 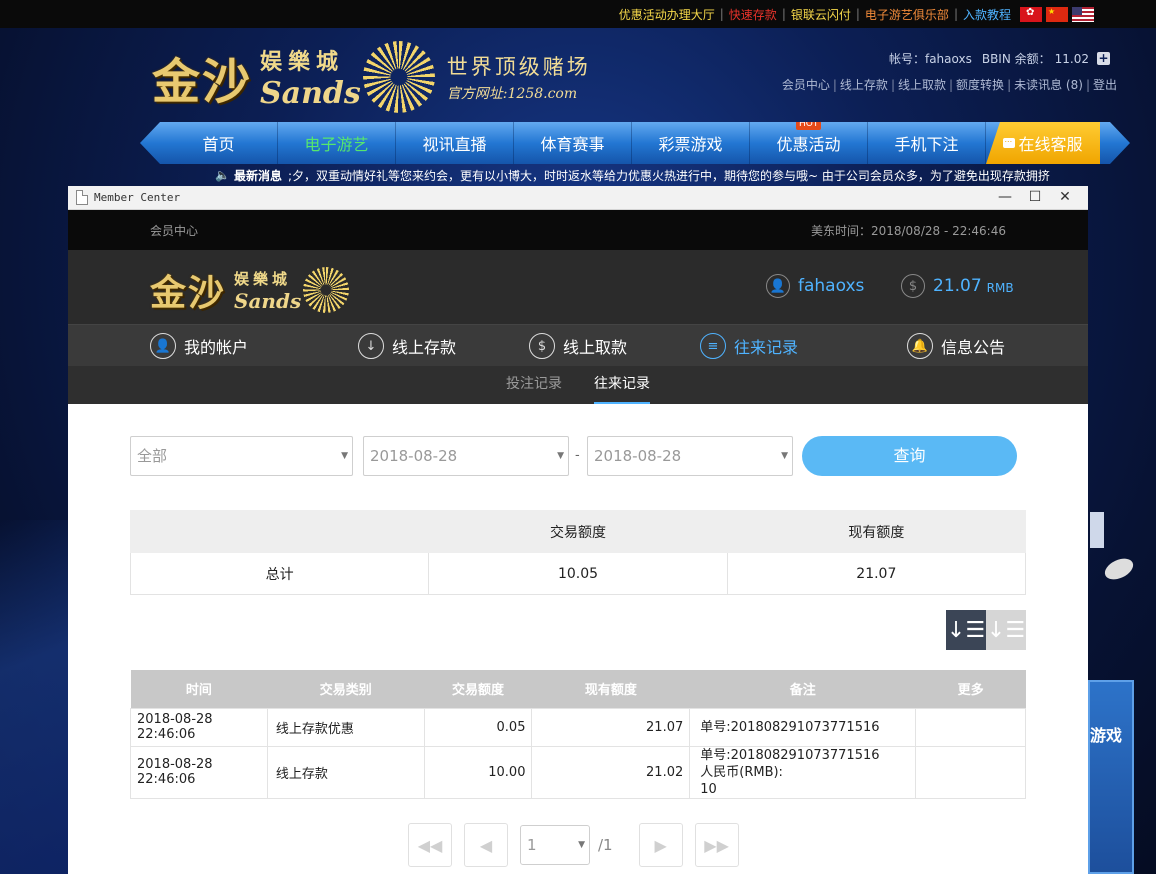 I want to click on mc-logo-stack: 娱樂城 Sands, so click(x=267, y=290).